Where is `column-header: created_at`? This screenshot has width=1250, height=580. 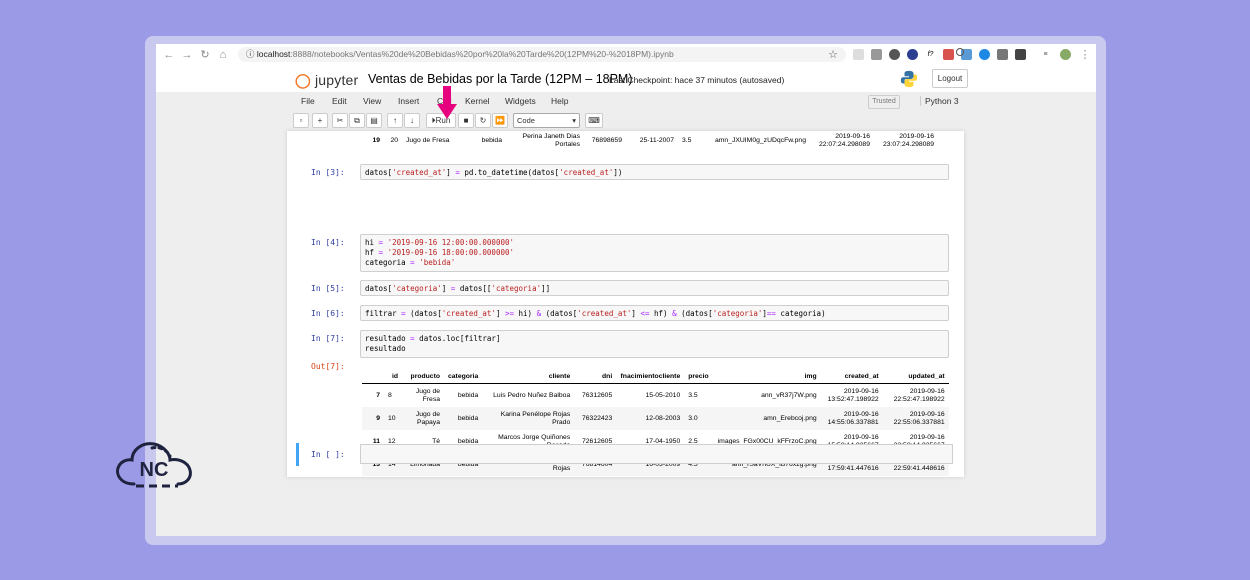 column-header: created_at is located at coordinates (851, 376).